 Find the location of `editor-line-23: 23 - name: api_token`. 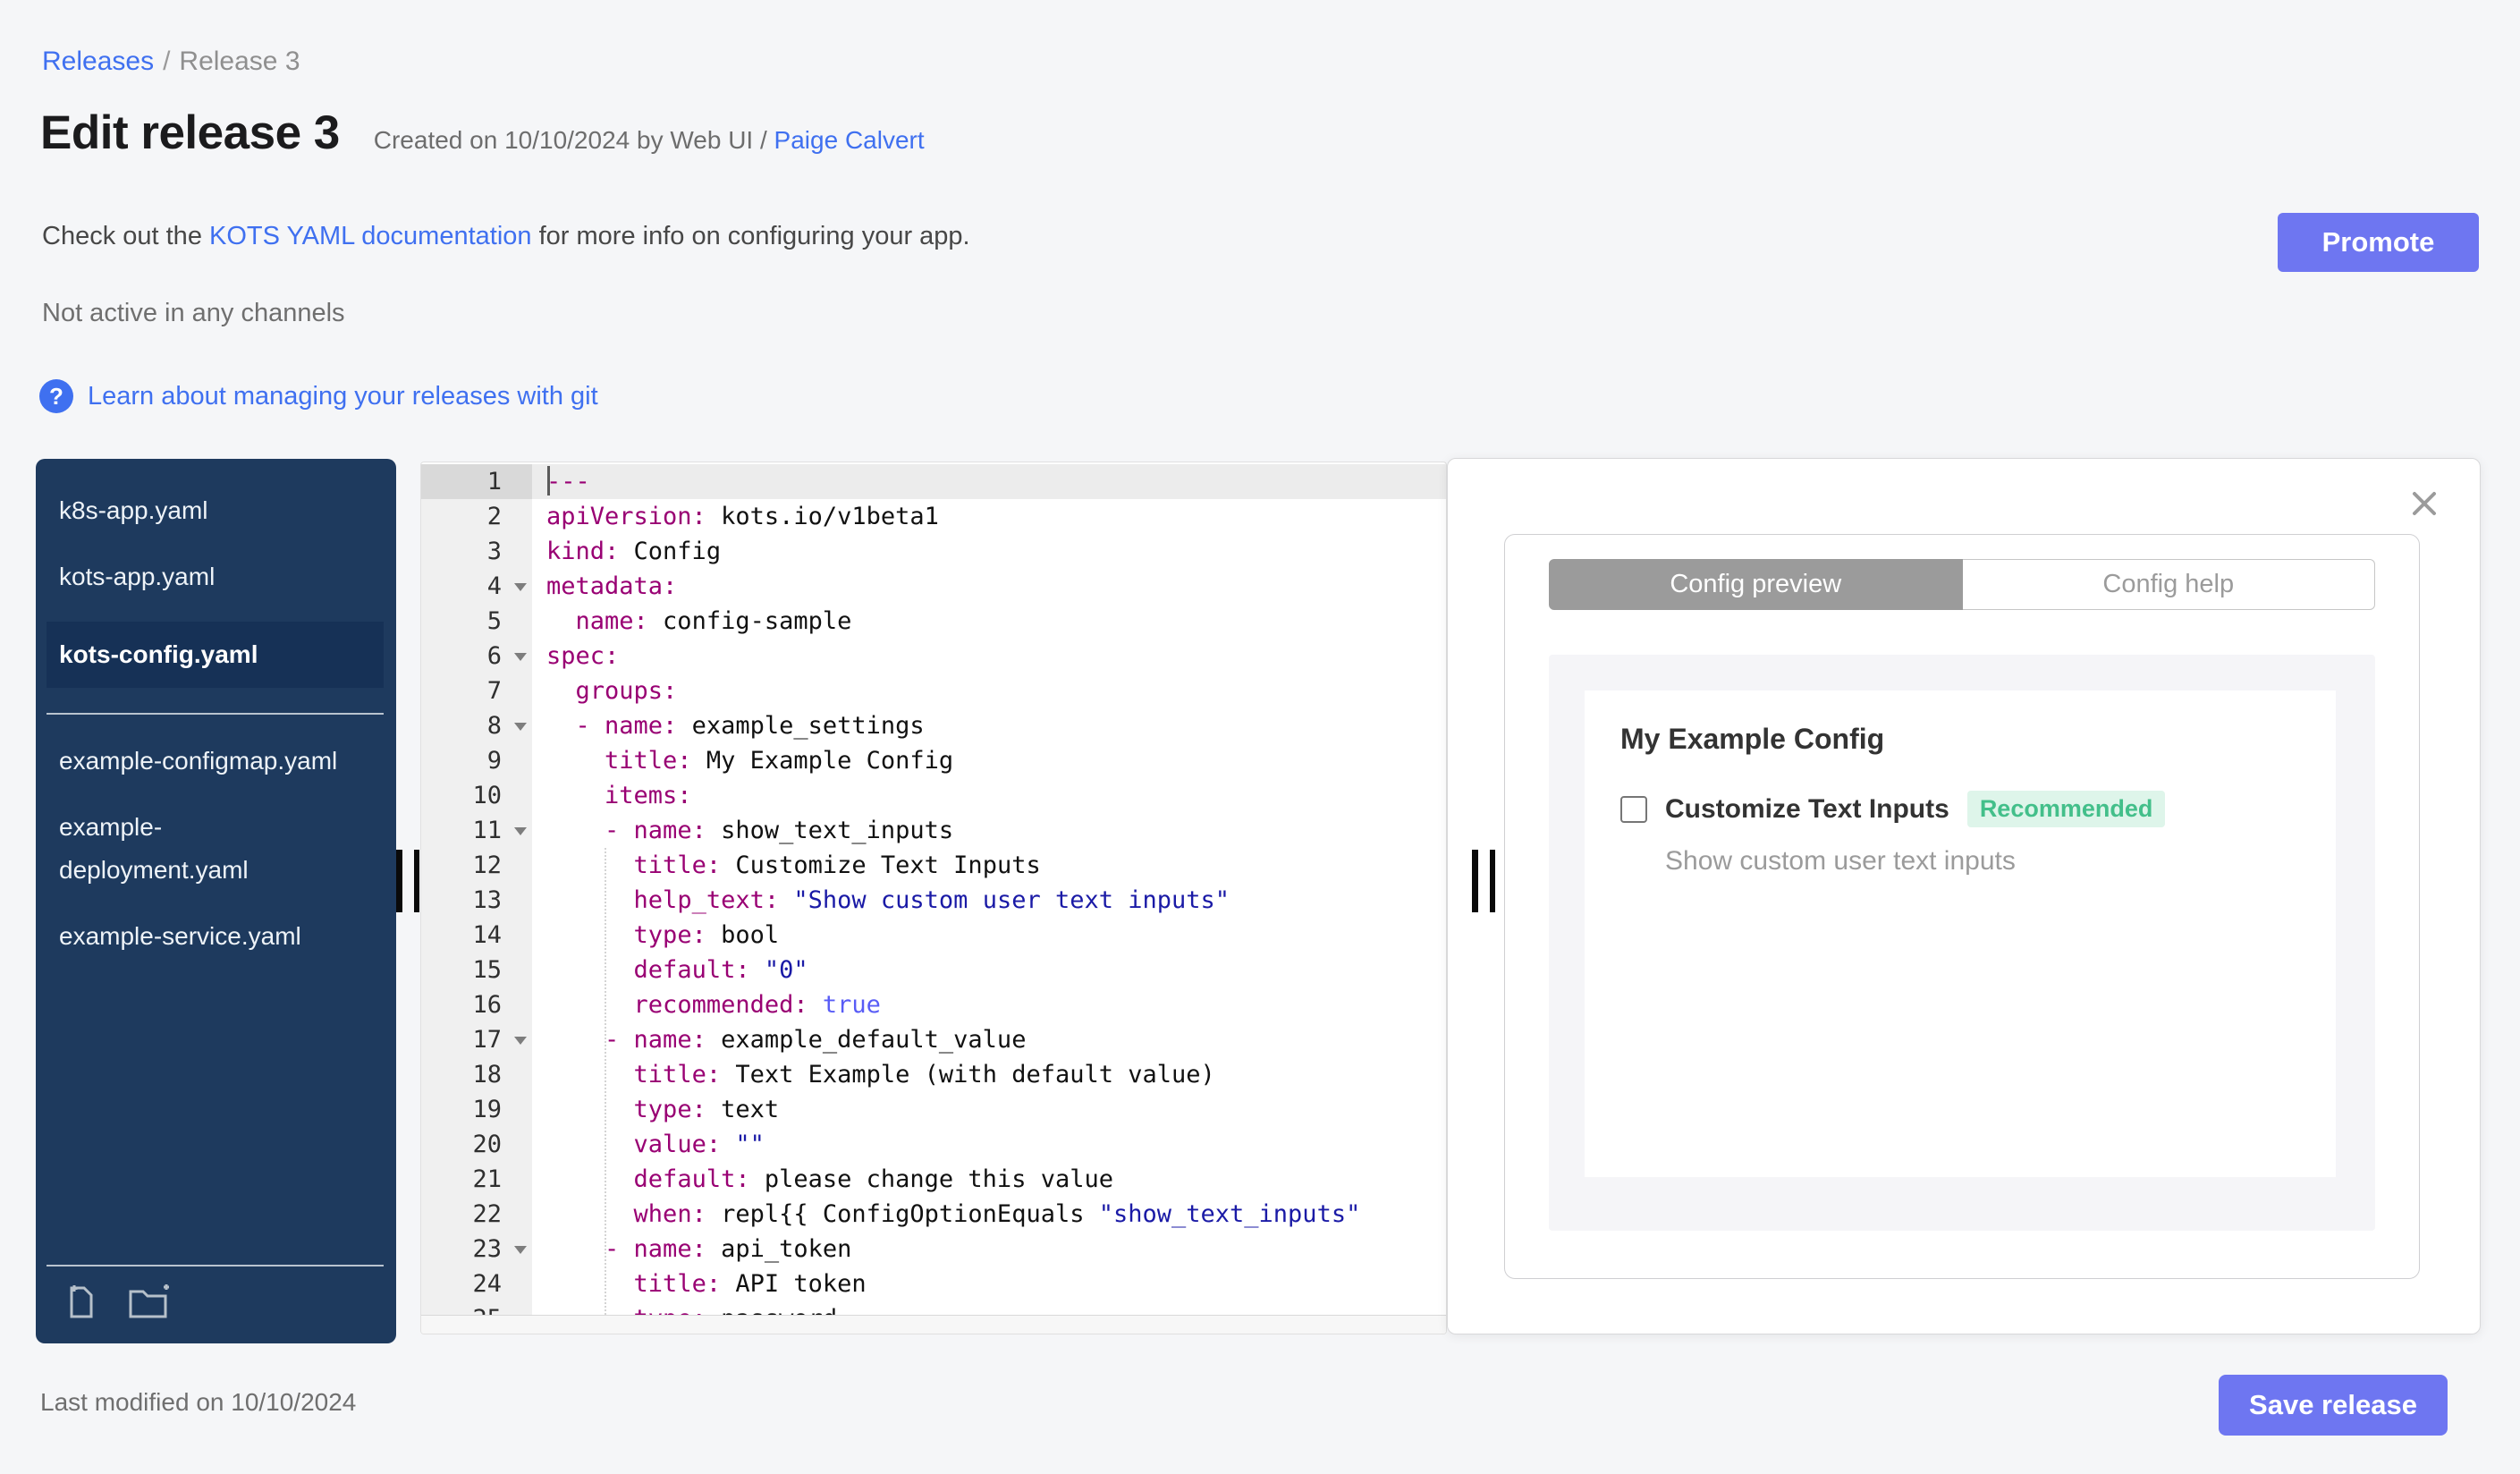

editor-line-23: 23 - name: api_token is located at coordinates (933, 1249).